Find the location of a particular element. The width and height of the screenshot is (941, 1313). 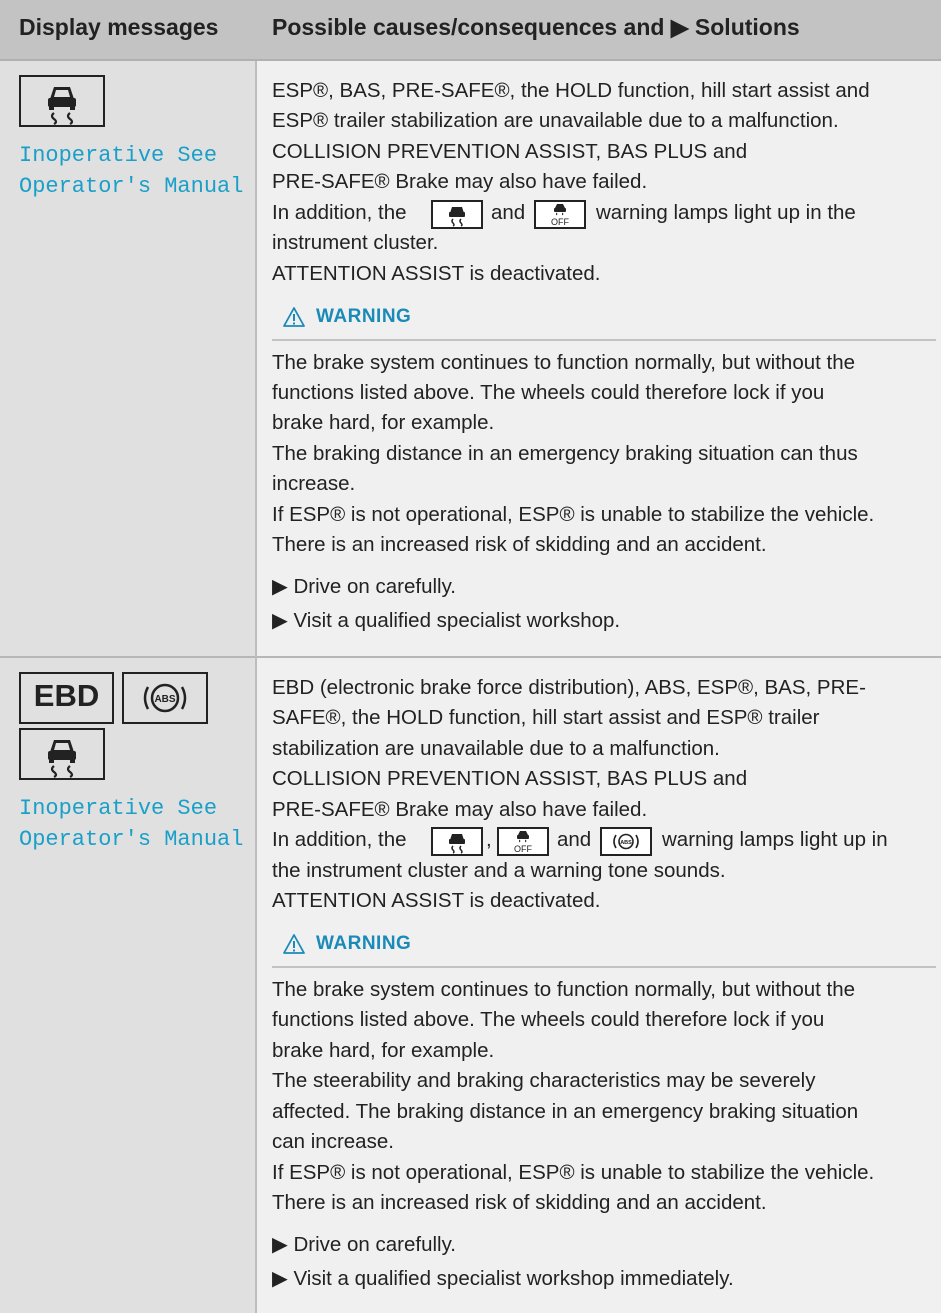

row2-text-comma: , is located at coordinates (489, 839).